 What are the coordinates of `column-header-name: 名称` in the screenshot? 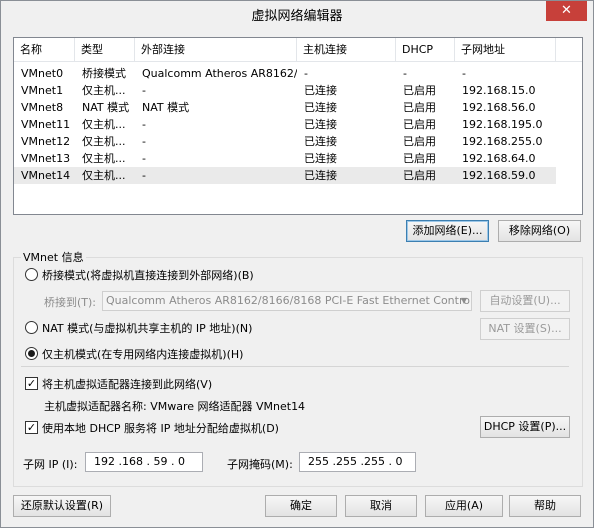 It's located at (44, 50).